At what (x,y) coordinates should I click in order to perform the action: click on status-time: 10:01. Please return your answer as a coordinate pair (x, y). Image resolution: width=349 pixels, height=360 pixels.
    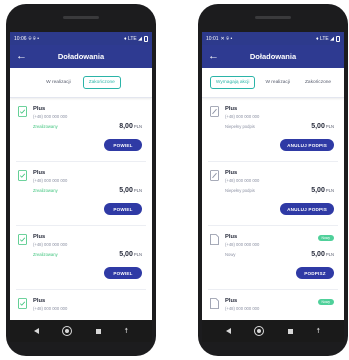
    Looking at the image, I should click on (212, 38).